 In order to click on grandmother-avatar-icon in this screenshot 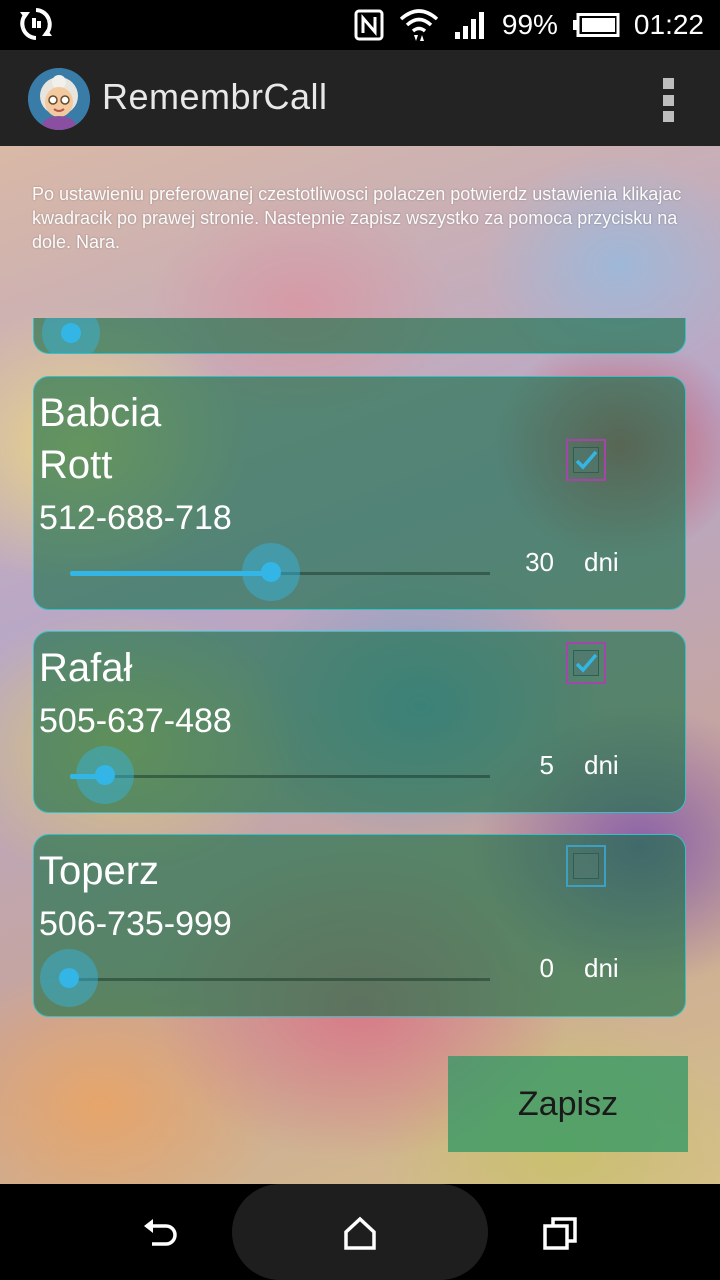, I will do `click(59, 99)`.